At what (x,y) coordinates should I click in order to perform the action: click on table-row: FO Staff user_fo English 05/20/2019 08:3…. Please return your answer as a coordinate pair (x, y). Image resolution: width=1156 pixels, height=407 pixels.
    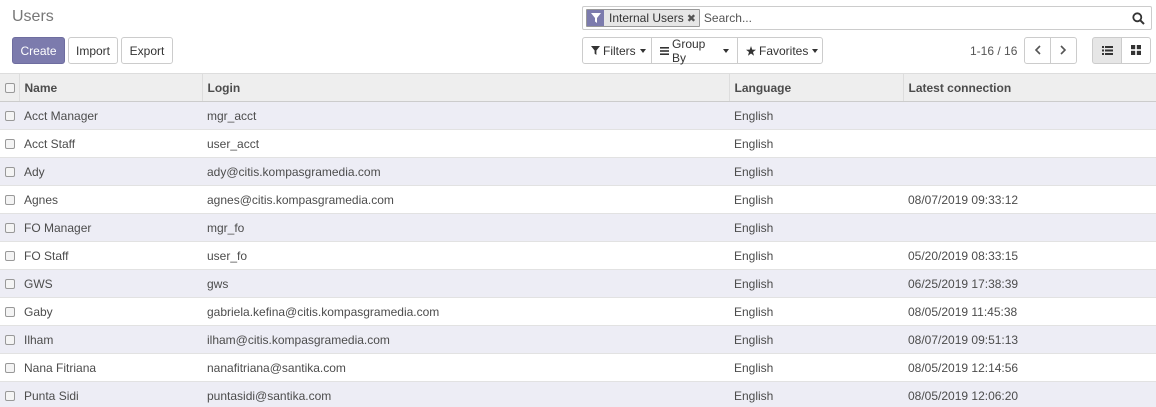
    Looking at the image, I should click on (578, 255).